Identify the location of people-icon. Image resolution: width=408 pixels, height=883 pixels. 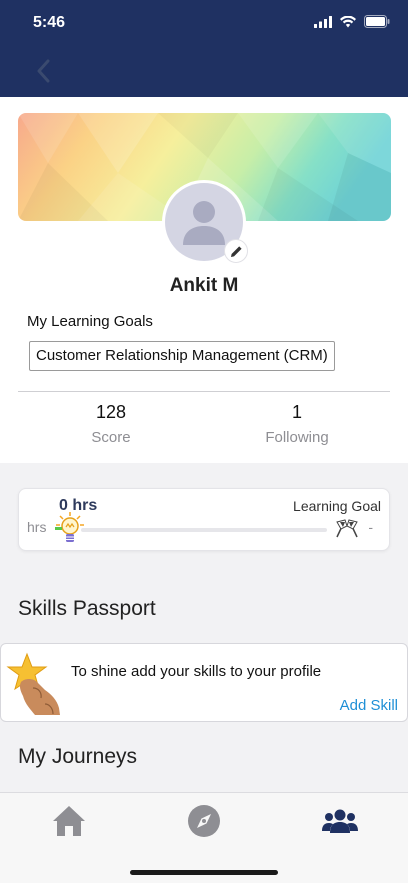
(340, 821).